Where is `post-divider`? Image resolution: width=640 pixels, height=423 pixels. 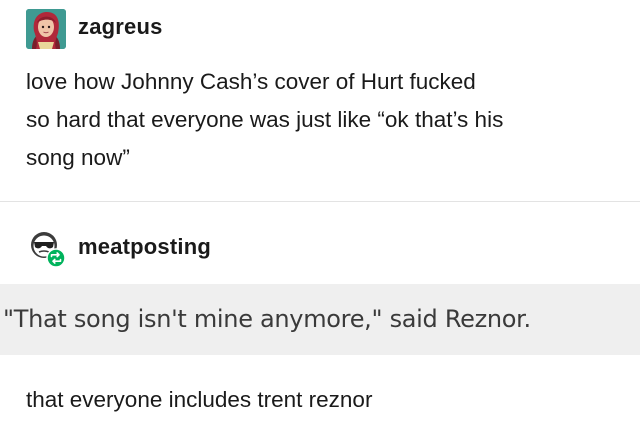 post-divider is located at coordinates (320, 201).